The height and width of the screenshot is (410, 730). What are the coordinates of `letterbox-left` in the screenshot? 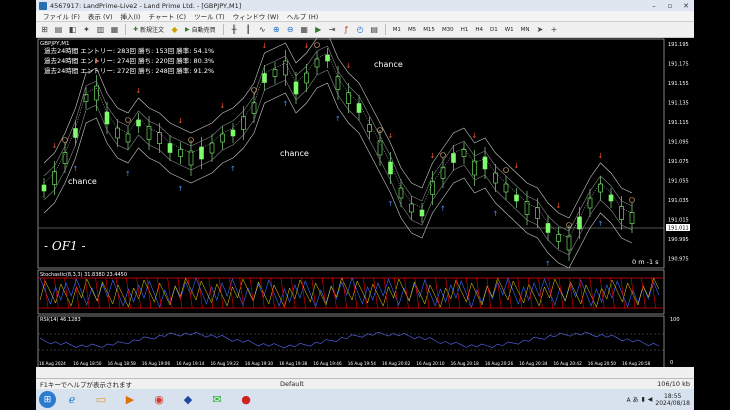 It's located at (18, 205).